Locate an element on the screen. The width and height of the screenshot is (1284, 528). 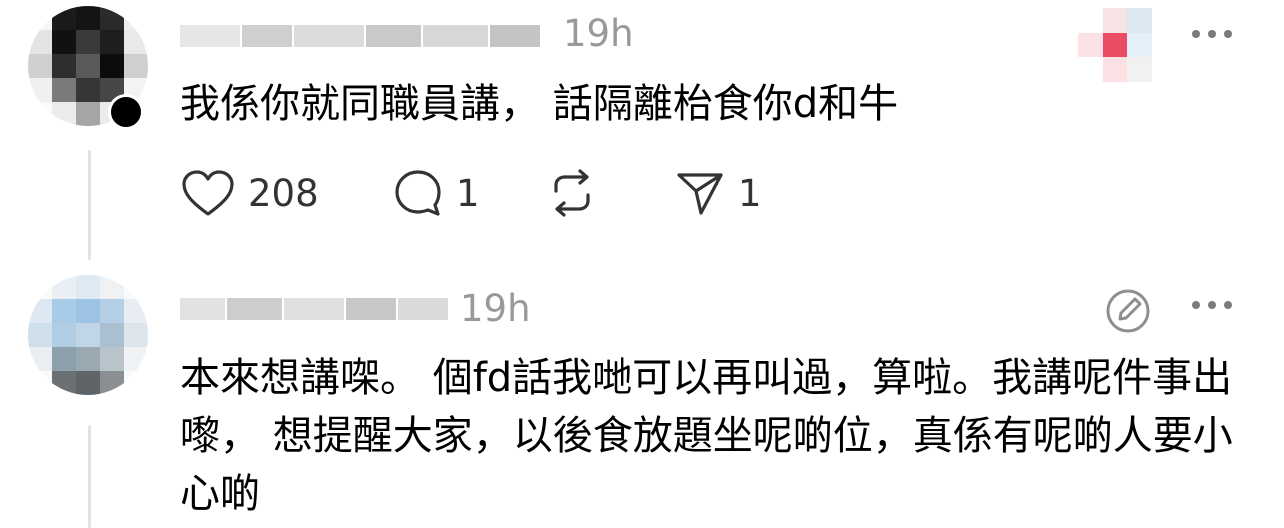
avatar is located at coordinates (88, 335).